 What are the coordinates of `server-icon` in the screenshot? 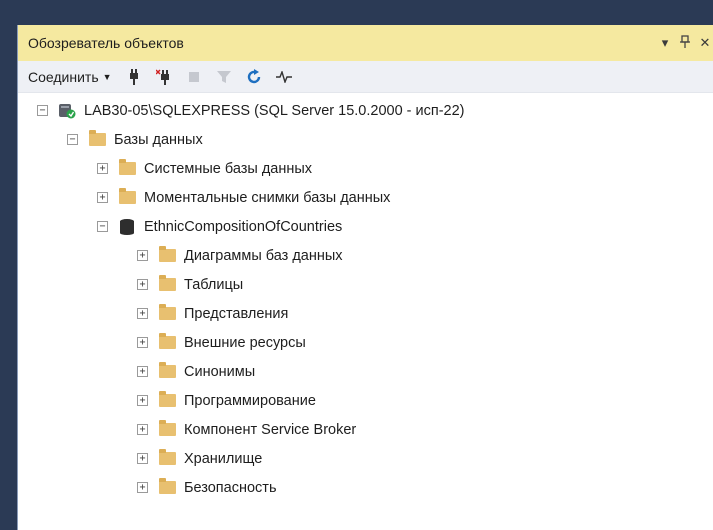 It's located at (67, 111).